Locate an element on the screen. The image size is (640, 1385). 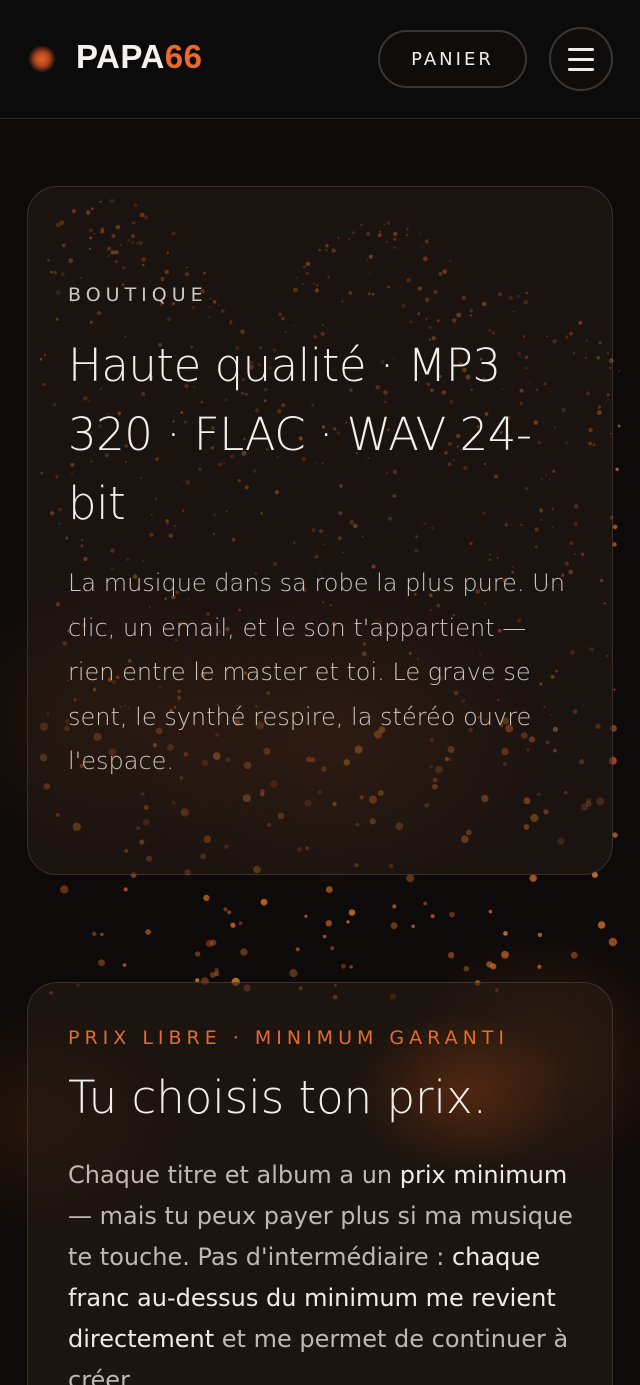
cart-button: PANIER is located at coordinates (452, 59).